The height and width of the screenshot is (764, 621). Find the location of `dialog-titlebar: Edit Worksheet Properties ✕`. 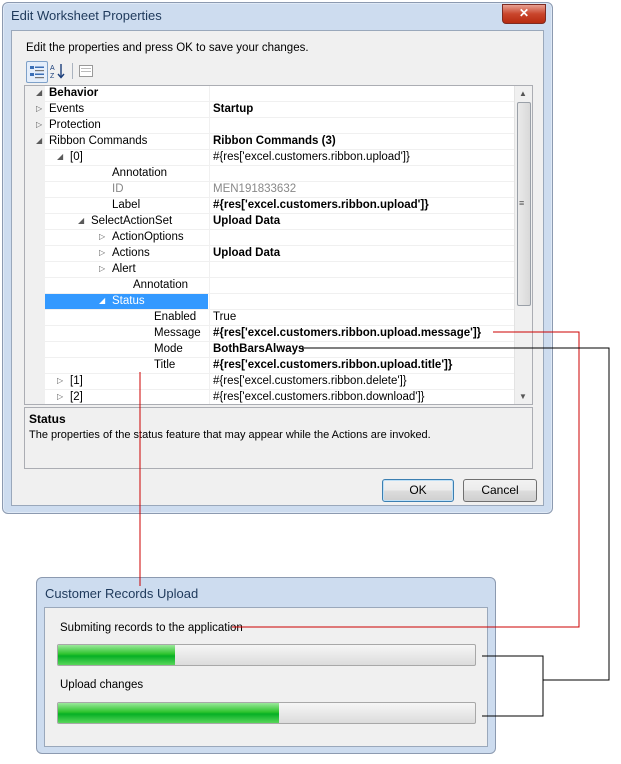

dialog-titlebar: Edit Worksheet Properties ✕ is located at coordinates (277, 16).